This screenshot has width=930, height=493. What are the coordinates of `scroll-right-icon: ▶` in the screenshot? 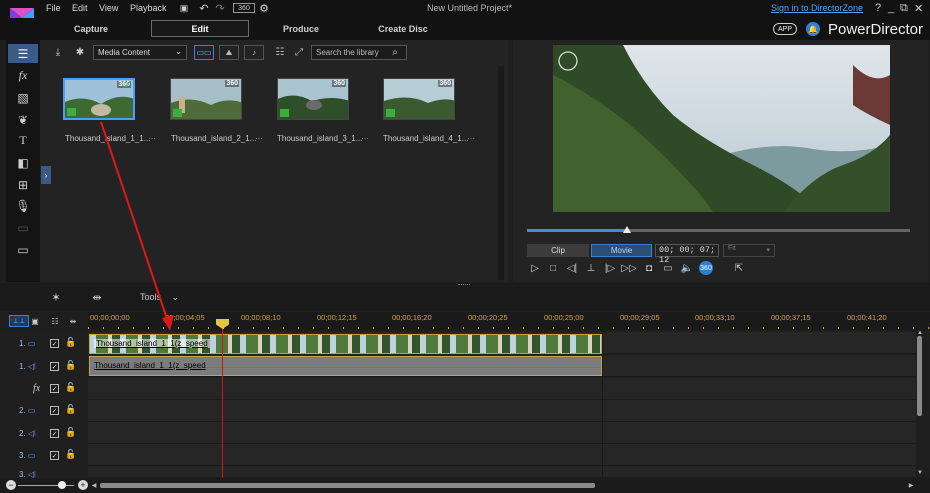 It's located at (911, 485).